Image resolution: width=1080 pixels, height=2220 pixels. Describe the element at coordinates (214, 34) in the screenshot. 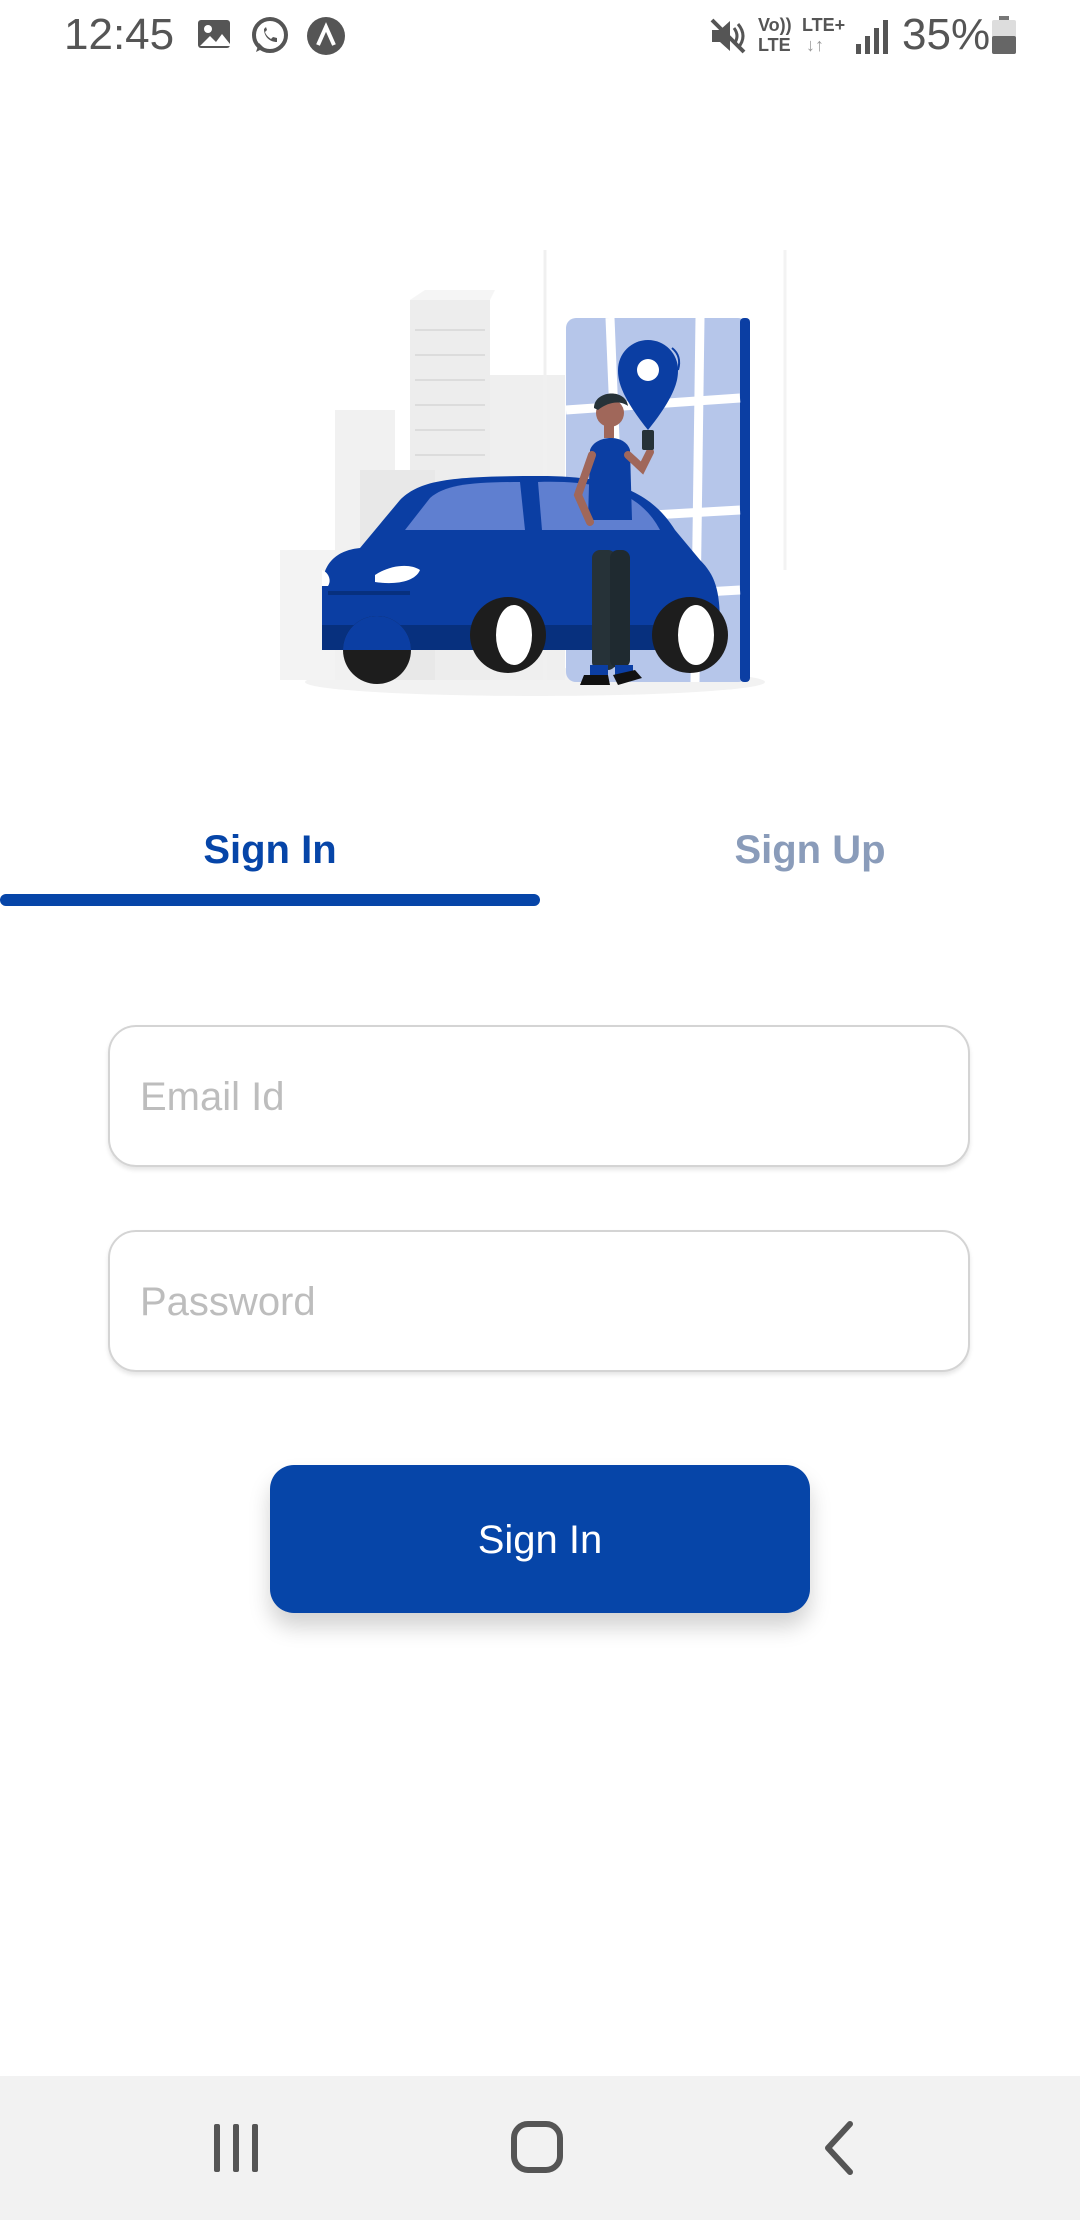

I see `gallery-icon` at that location.